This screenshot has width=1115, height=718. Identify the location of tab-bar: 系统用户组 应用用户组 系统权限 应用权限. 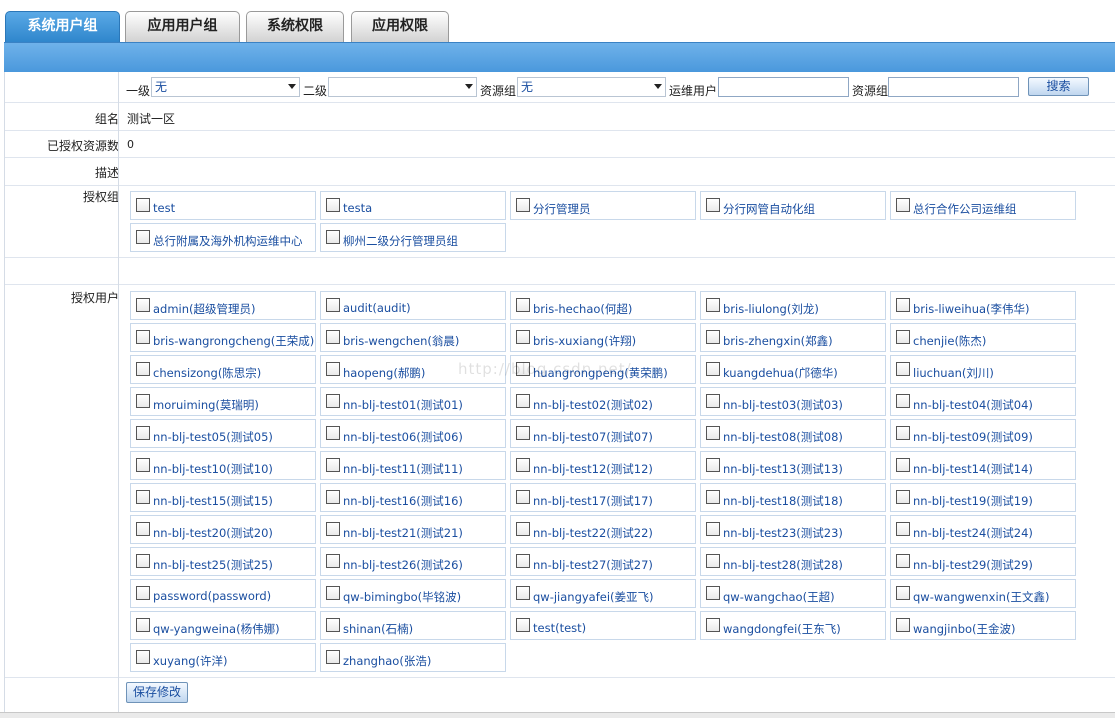
(557, 21).